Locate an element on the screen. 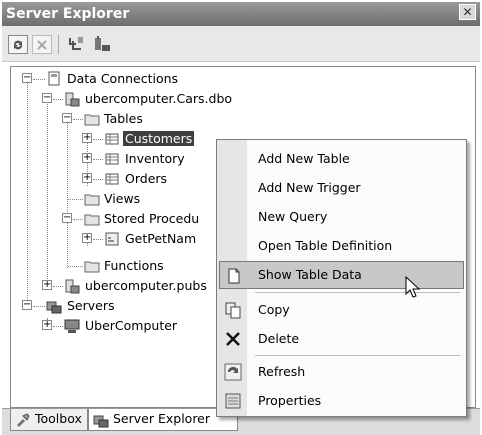  tab-toolbox: Toolbox is located at coordinates (49, 420).